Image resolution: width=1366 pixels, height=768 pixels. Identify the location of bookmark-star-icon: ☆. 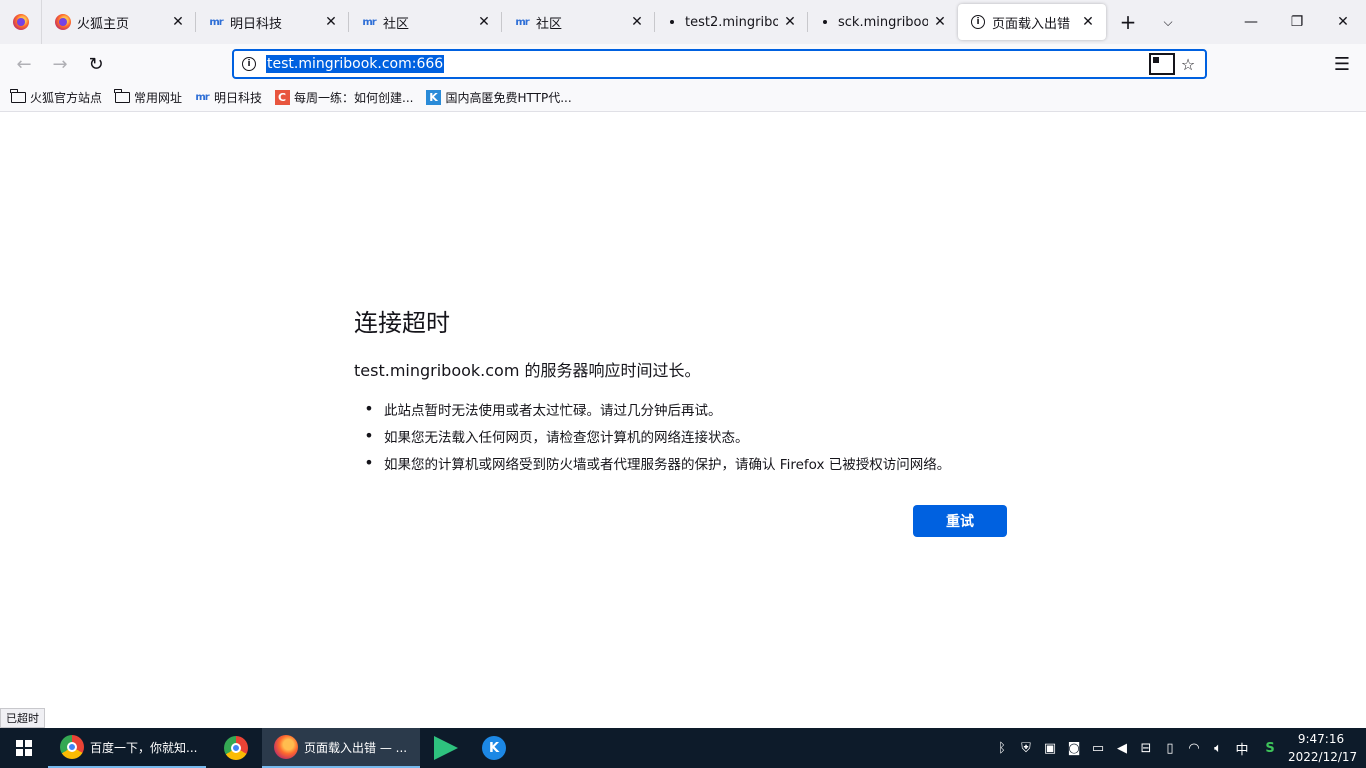
(1188, 64).